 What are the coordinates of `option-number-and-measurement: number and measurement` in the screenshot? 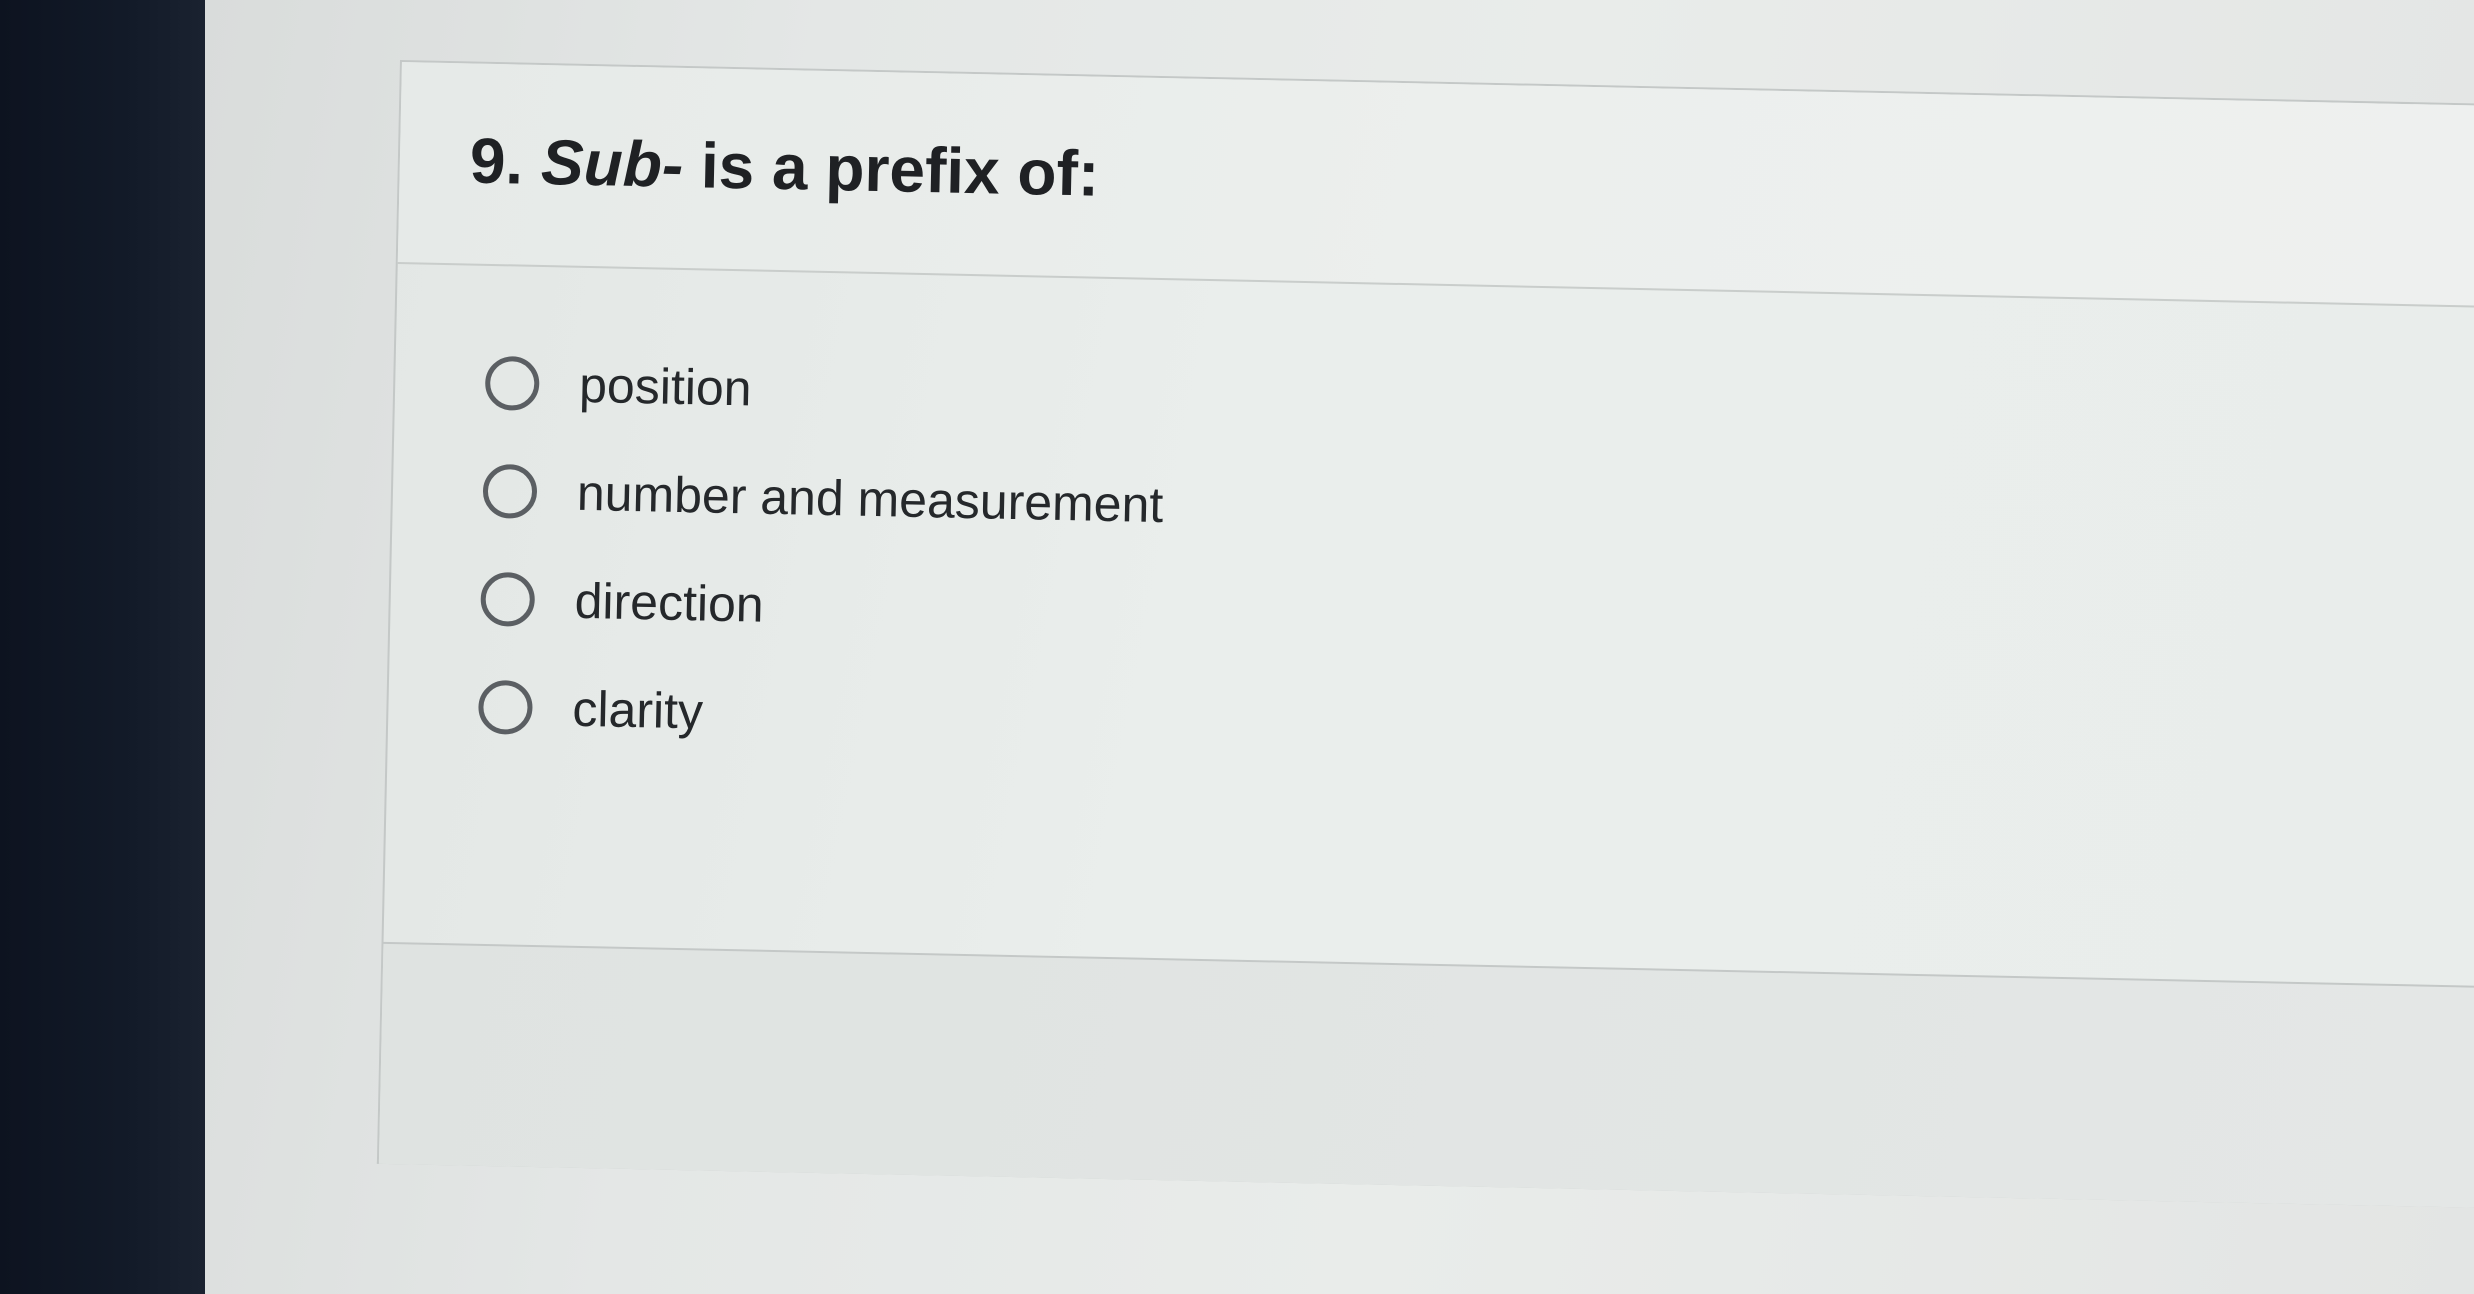 It's located at (823, 498).